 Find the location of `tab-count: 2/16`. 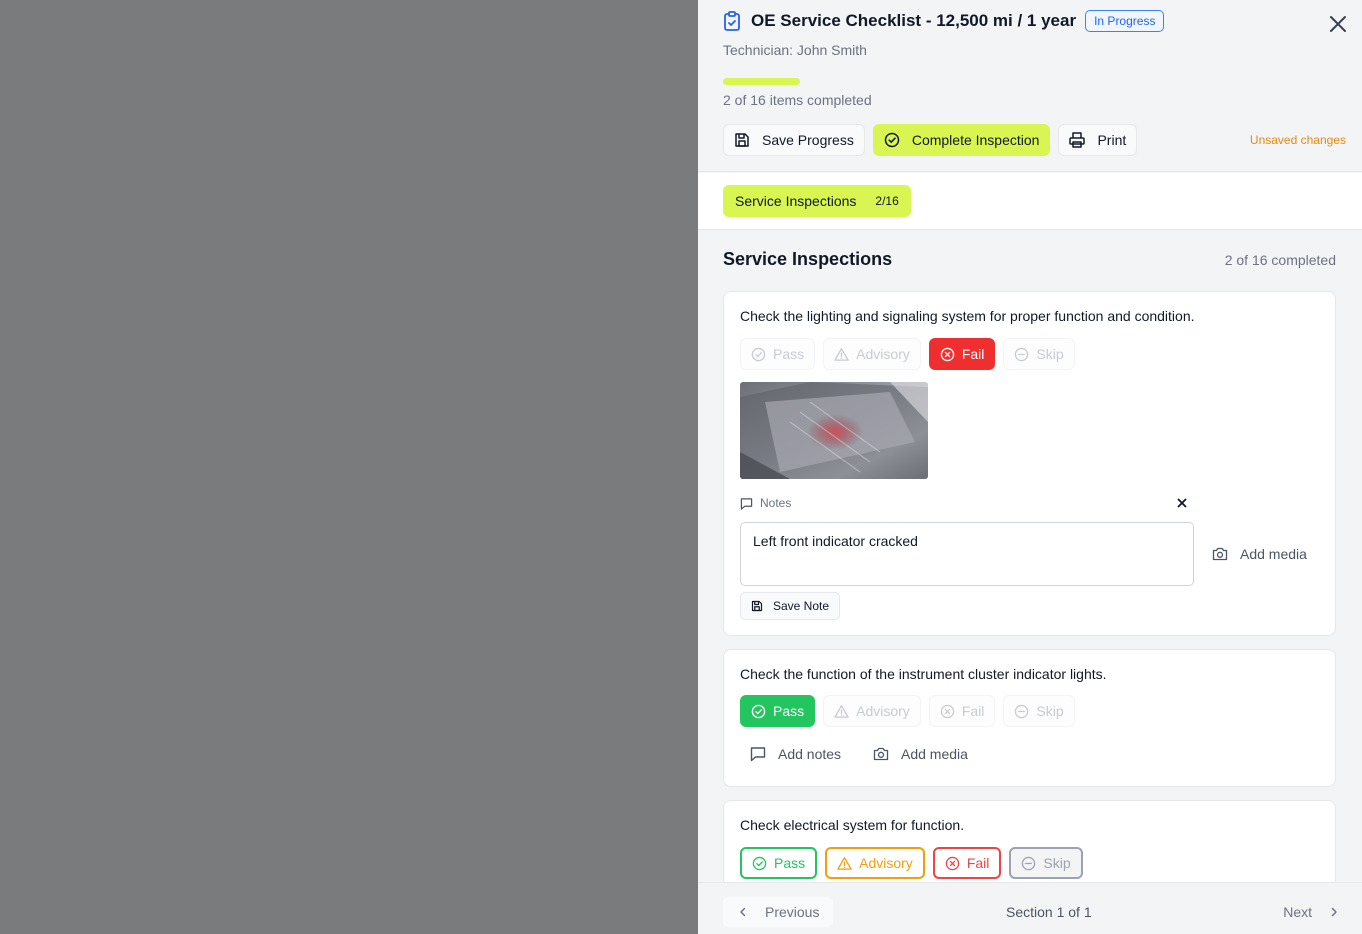

tab-count: 2/16 is located at coordinates (887, 201).